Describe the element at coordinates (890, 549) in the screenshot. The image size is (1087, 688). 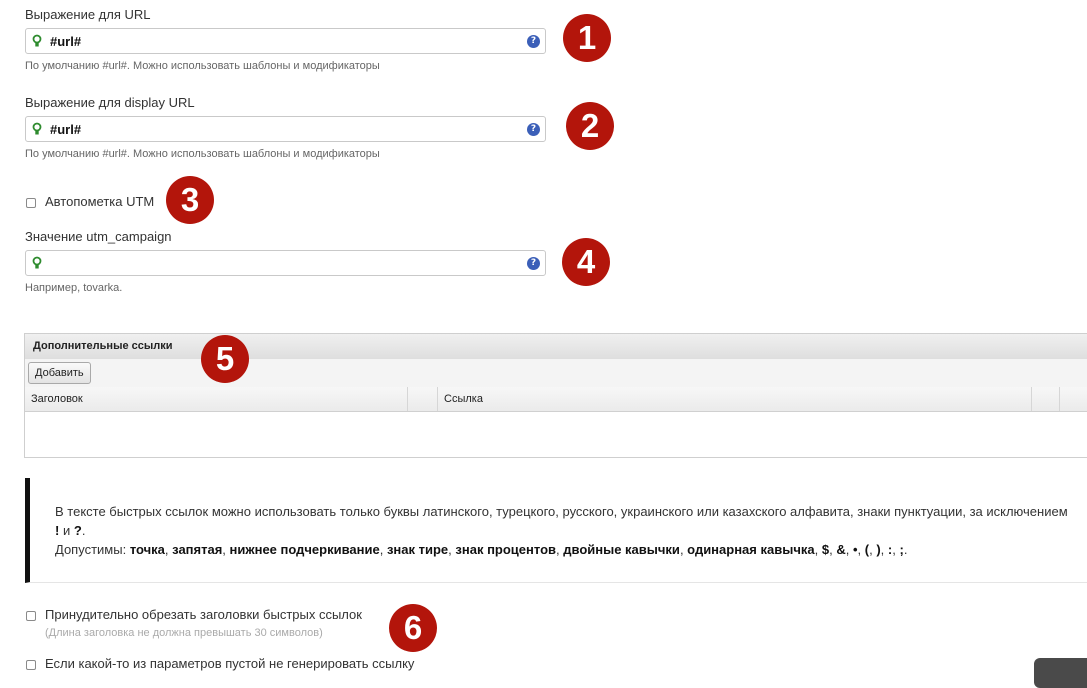
I see `allowed-item: :` at that location.